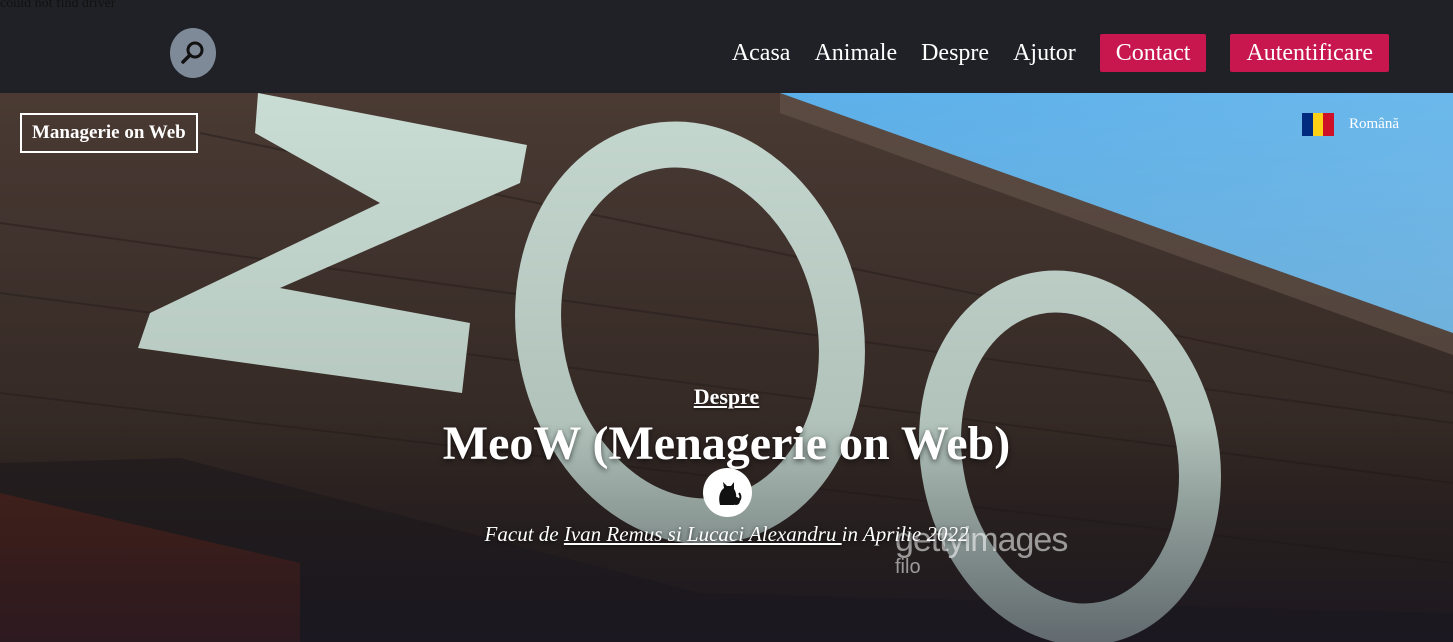 Image resolution: width=1453 pixels, height=642 pixels. What do you see at coordinates (761, 53) in the screenshot?
I see `nav-link-acasa: Acasa` at bounding box center [761, 53].